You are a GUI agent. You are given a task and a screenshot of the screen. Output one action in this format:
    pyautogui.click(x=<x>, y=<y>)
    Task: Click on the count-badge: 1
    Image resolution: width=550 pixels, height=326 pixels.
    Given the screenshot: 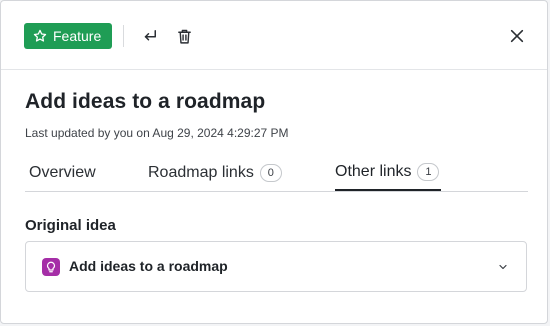 What is the action you would take?
    pyautogui.click(x=428, y=172)
    